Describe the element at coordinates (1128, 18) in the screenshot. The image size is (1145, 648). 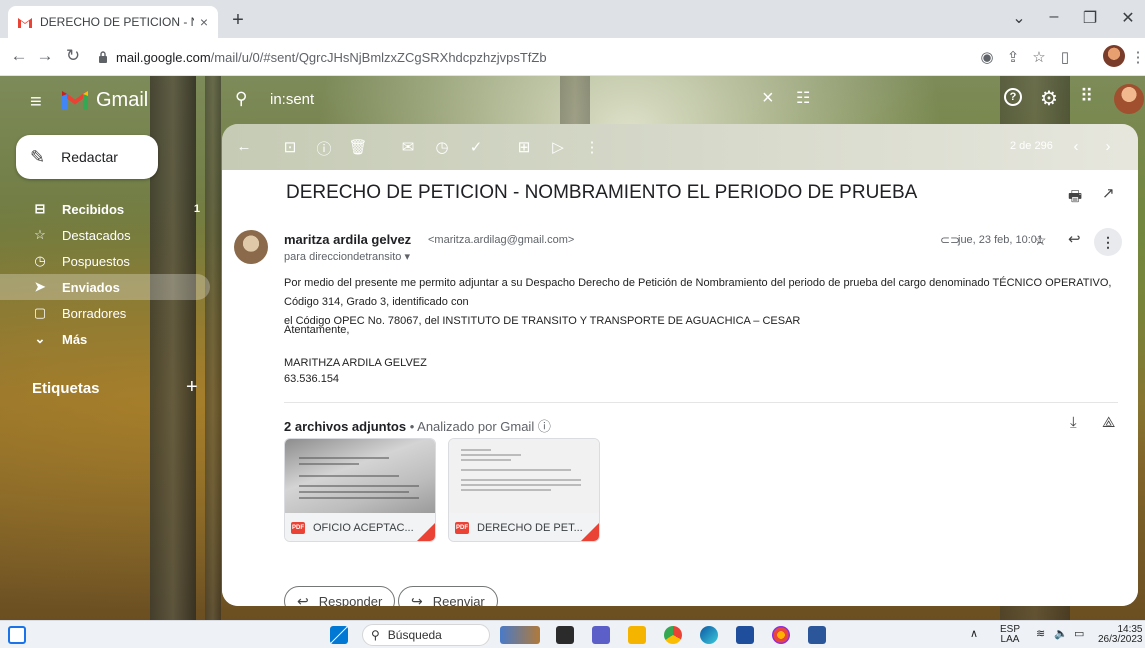
I see `close-window-button: ✕` at that location.